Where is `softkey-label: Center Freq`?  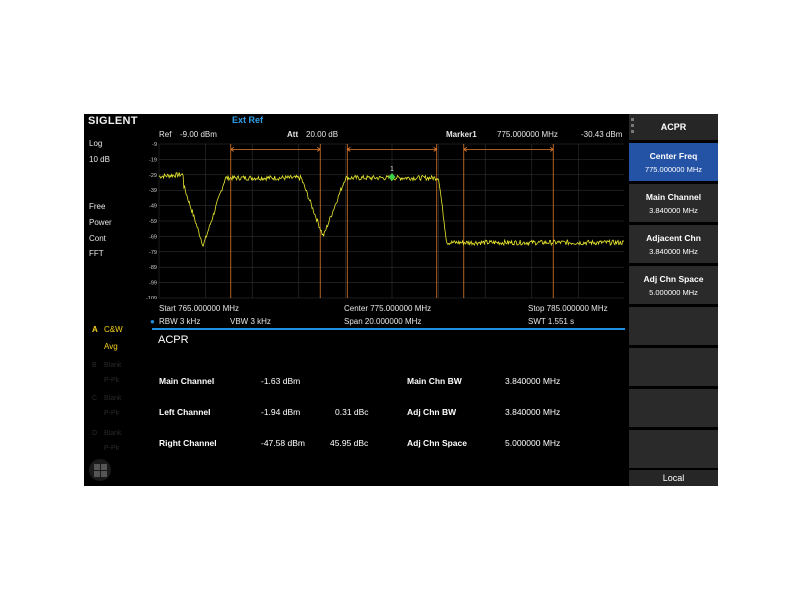 softkey-label: Center Freq is located at coordinates (673, 156).